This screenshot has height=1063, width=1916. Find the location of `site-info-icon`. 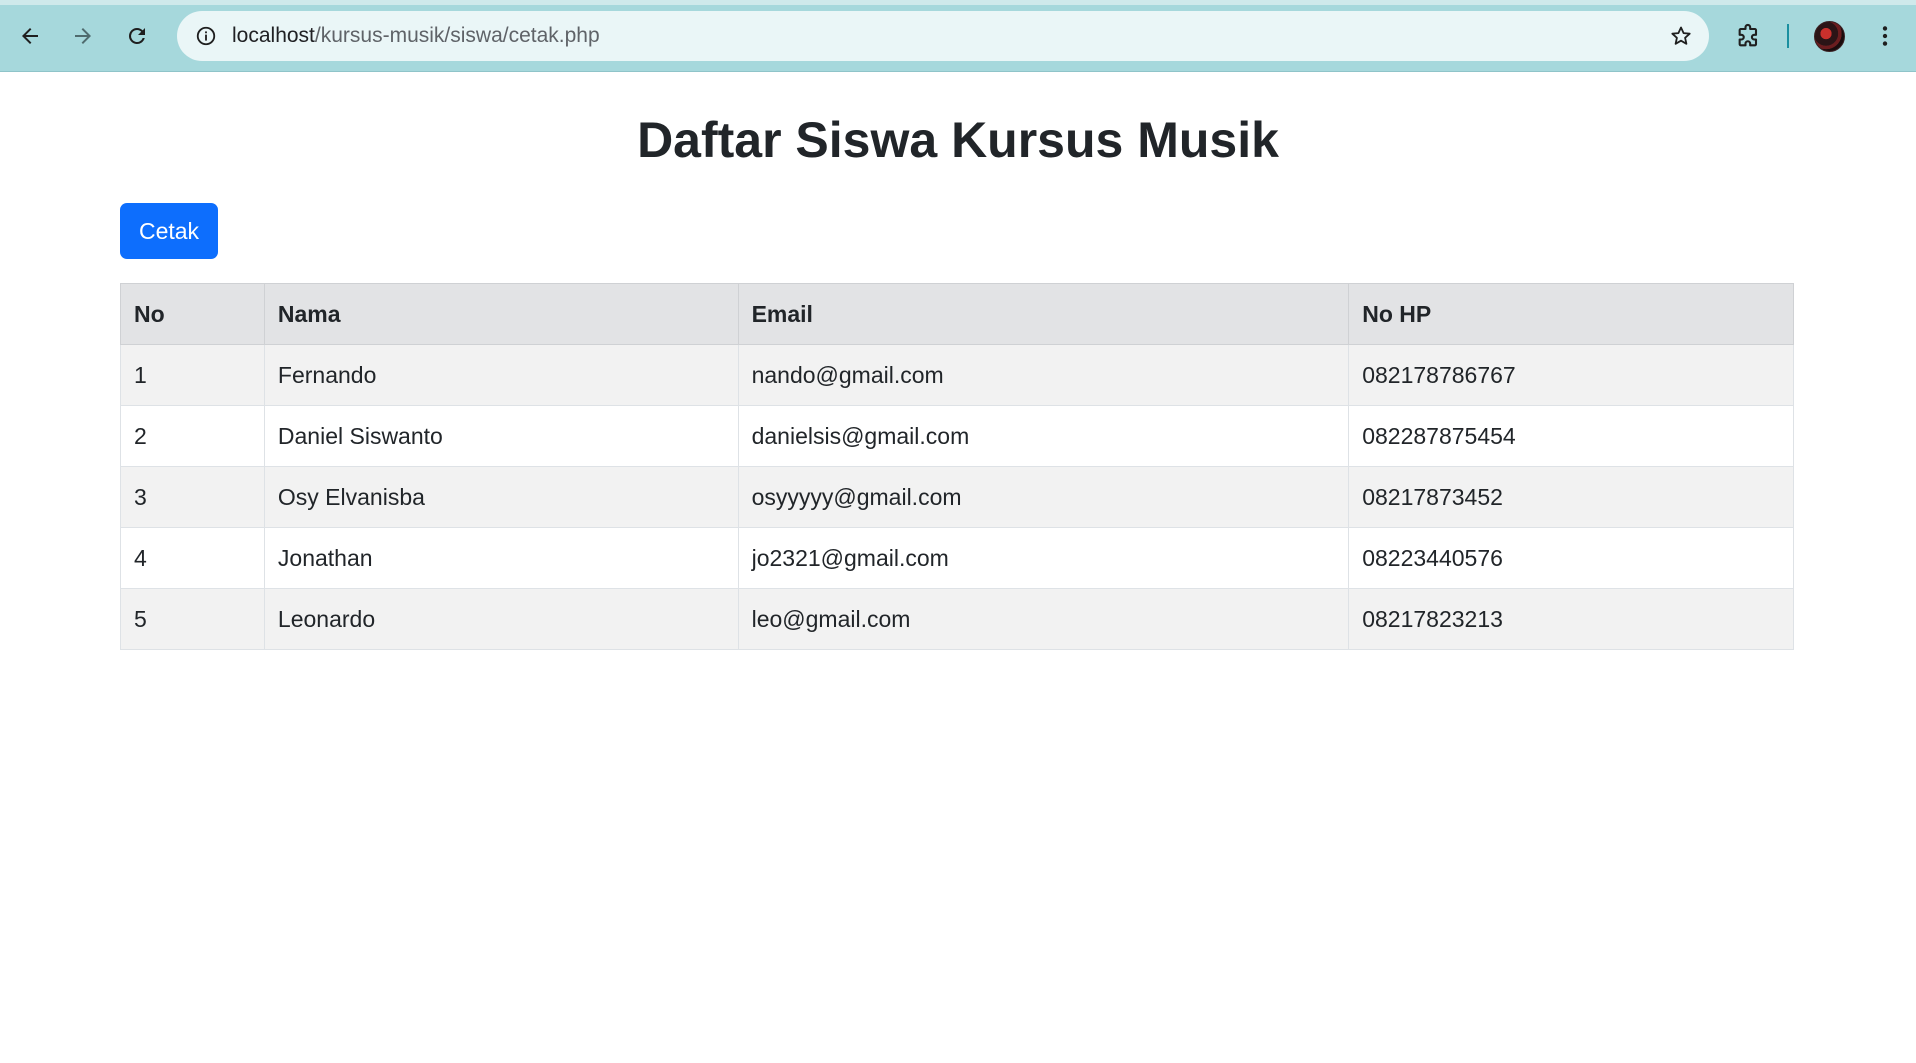

site-info-icon is located at coordinates (206, 36).